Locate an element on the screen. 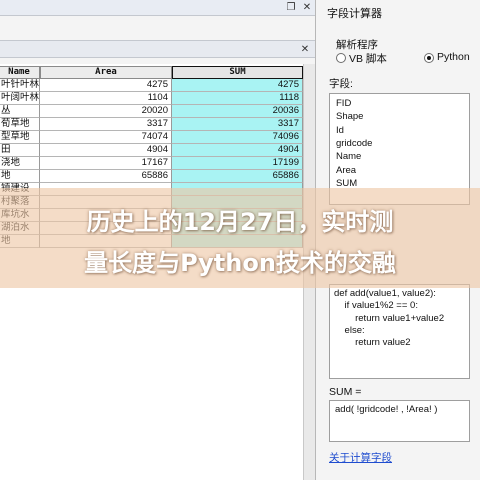 The height and width of the screenshot is (480, 480). area-cell: 4275 is located at coordinates (106, 85).